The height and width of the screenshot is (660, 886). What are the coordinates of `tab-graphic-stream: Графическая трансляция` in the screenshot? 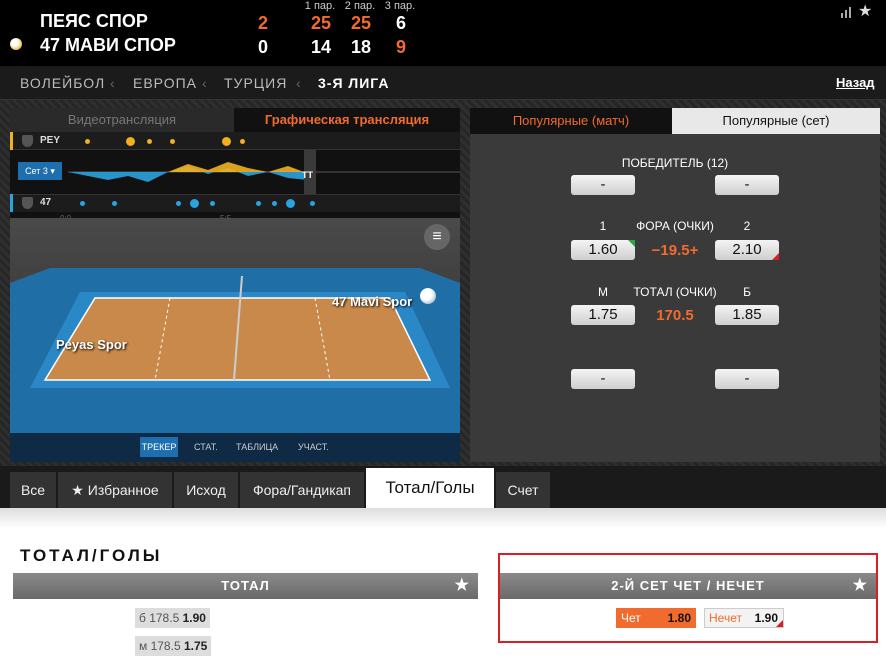 It's located at (347, 120).